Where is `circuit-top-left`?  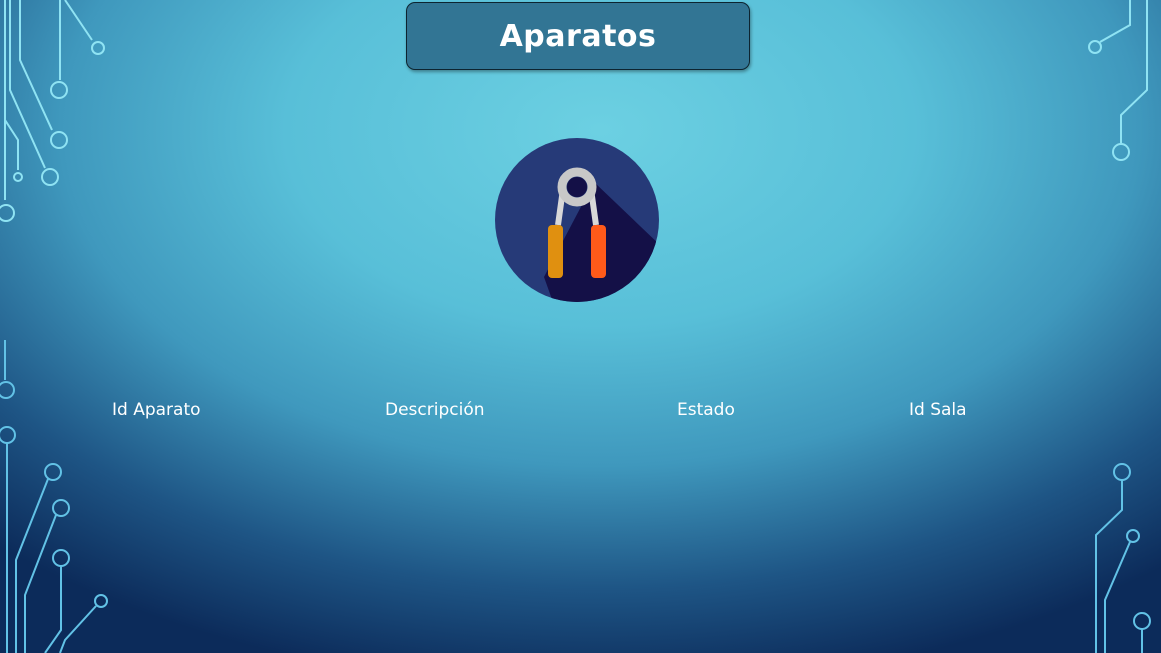 circuit-top-left is located at coordinates (52, 111).